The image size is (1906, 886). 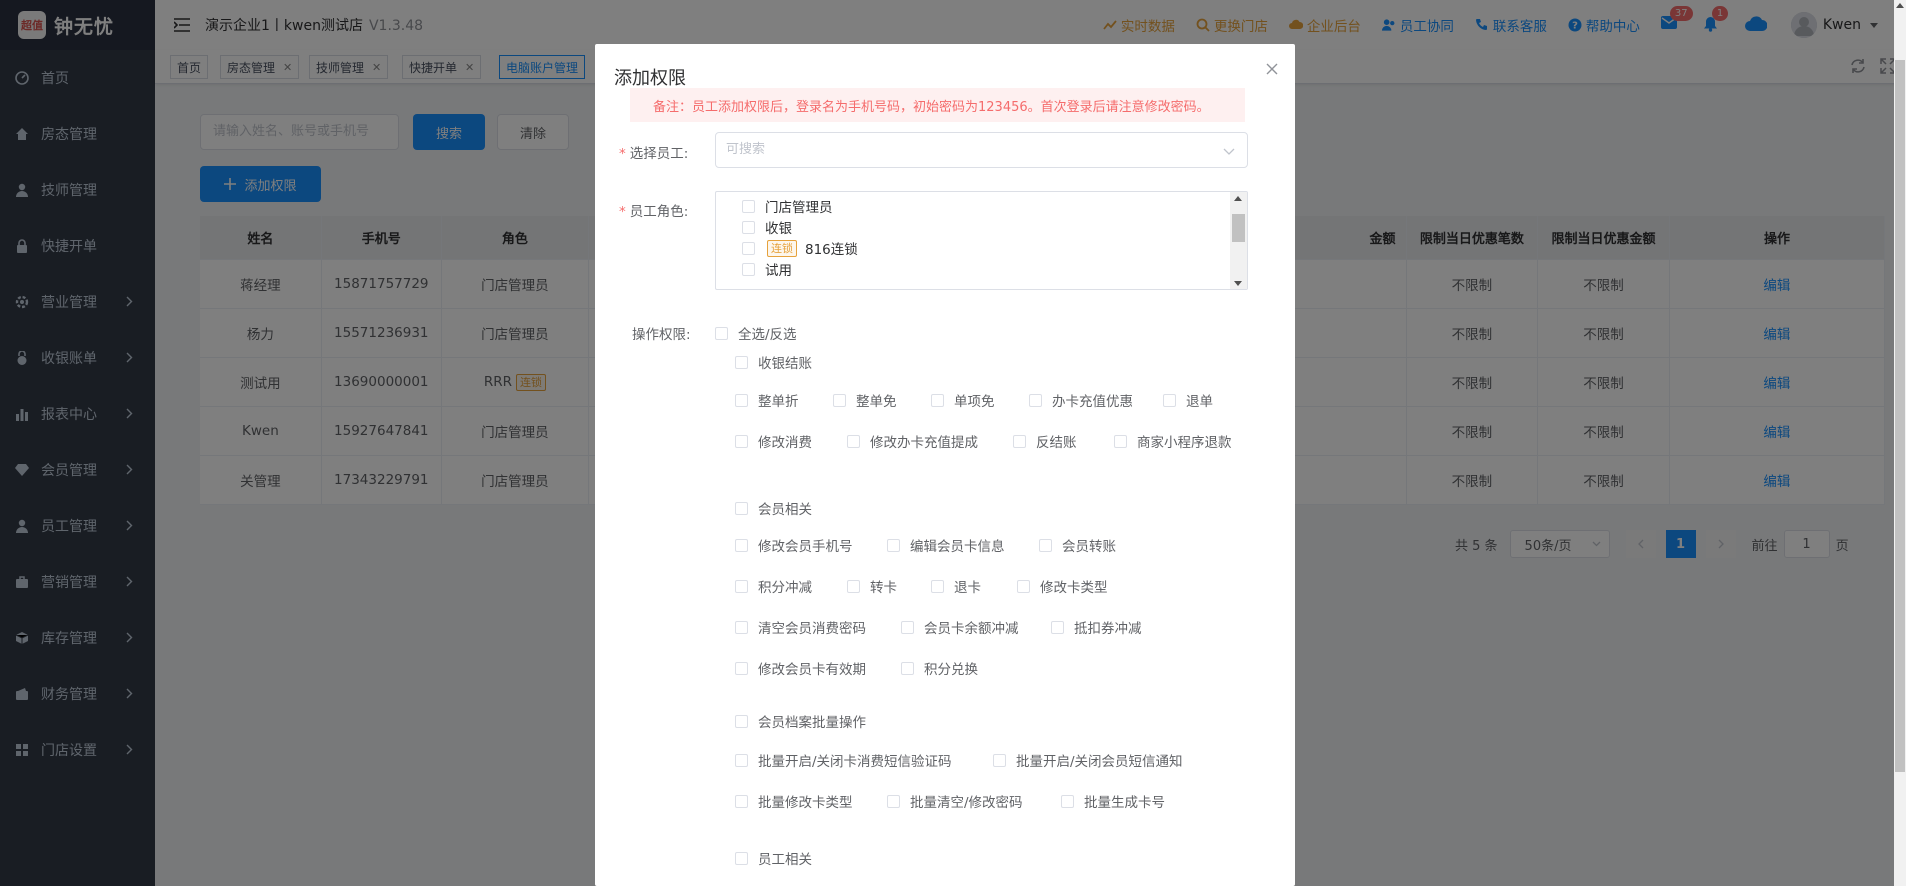 What do you see at coordinates (883, 588) in the screenshot?
I see `permission-label-text: 转卡` at bounding box center [883, 588].